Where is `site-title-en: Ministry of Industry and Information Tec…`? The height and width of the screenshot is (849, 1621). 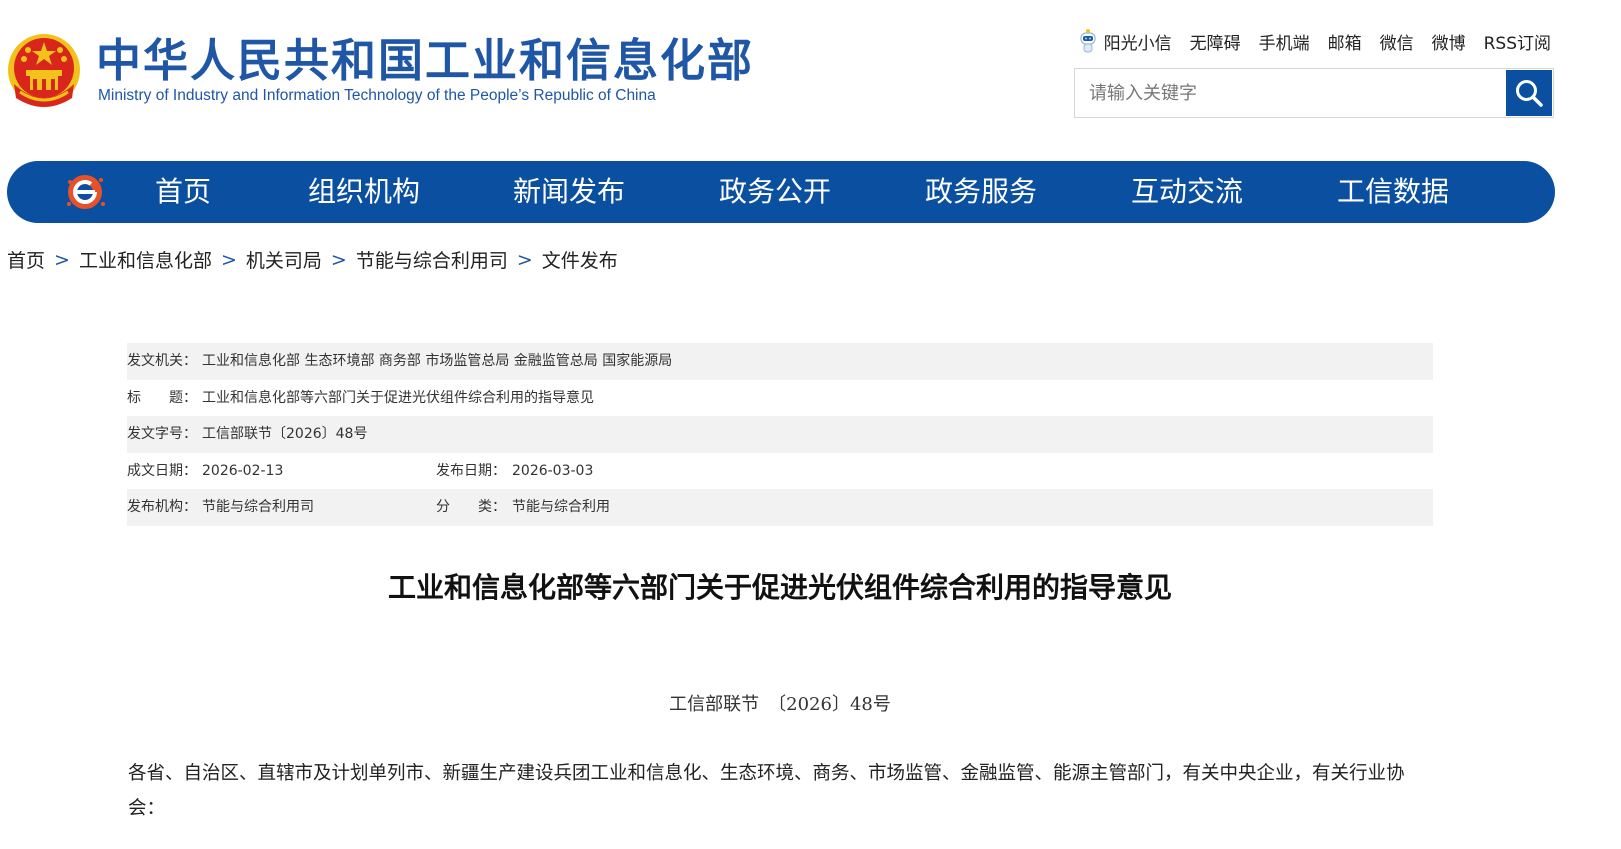
site-title-en: Ministry of Industry and Information Tec… is located at coordinates (377, 96).